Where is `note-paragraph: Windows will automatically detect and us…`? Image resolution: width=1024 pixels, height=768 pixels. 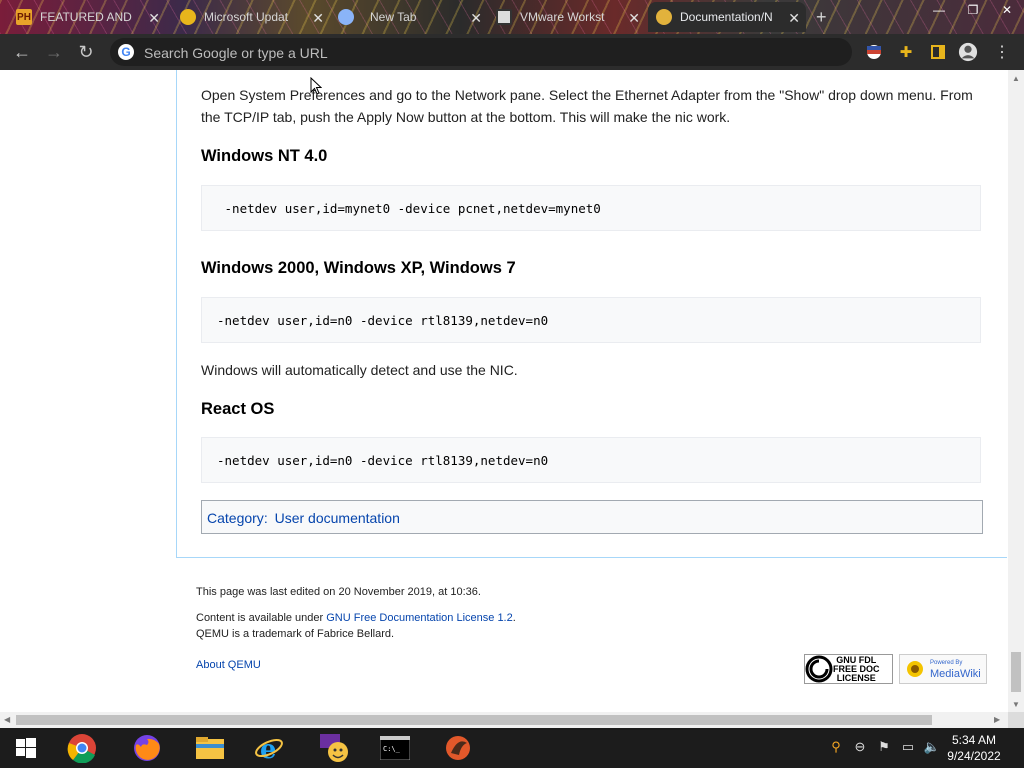
note-paragraph: Windows will automatically detect and us… is located at coordinates (359, 370).